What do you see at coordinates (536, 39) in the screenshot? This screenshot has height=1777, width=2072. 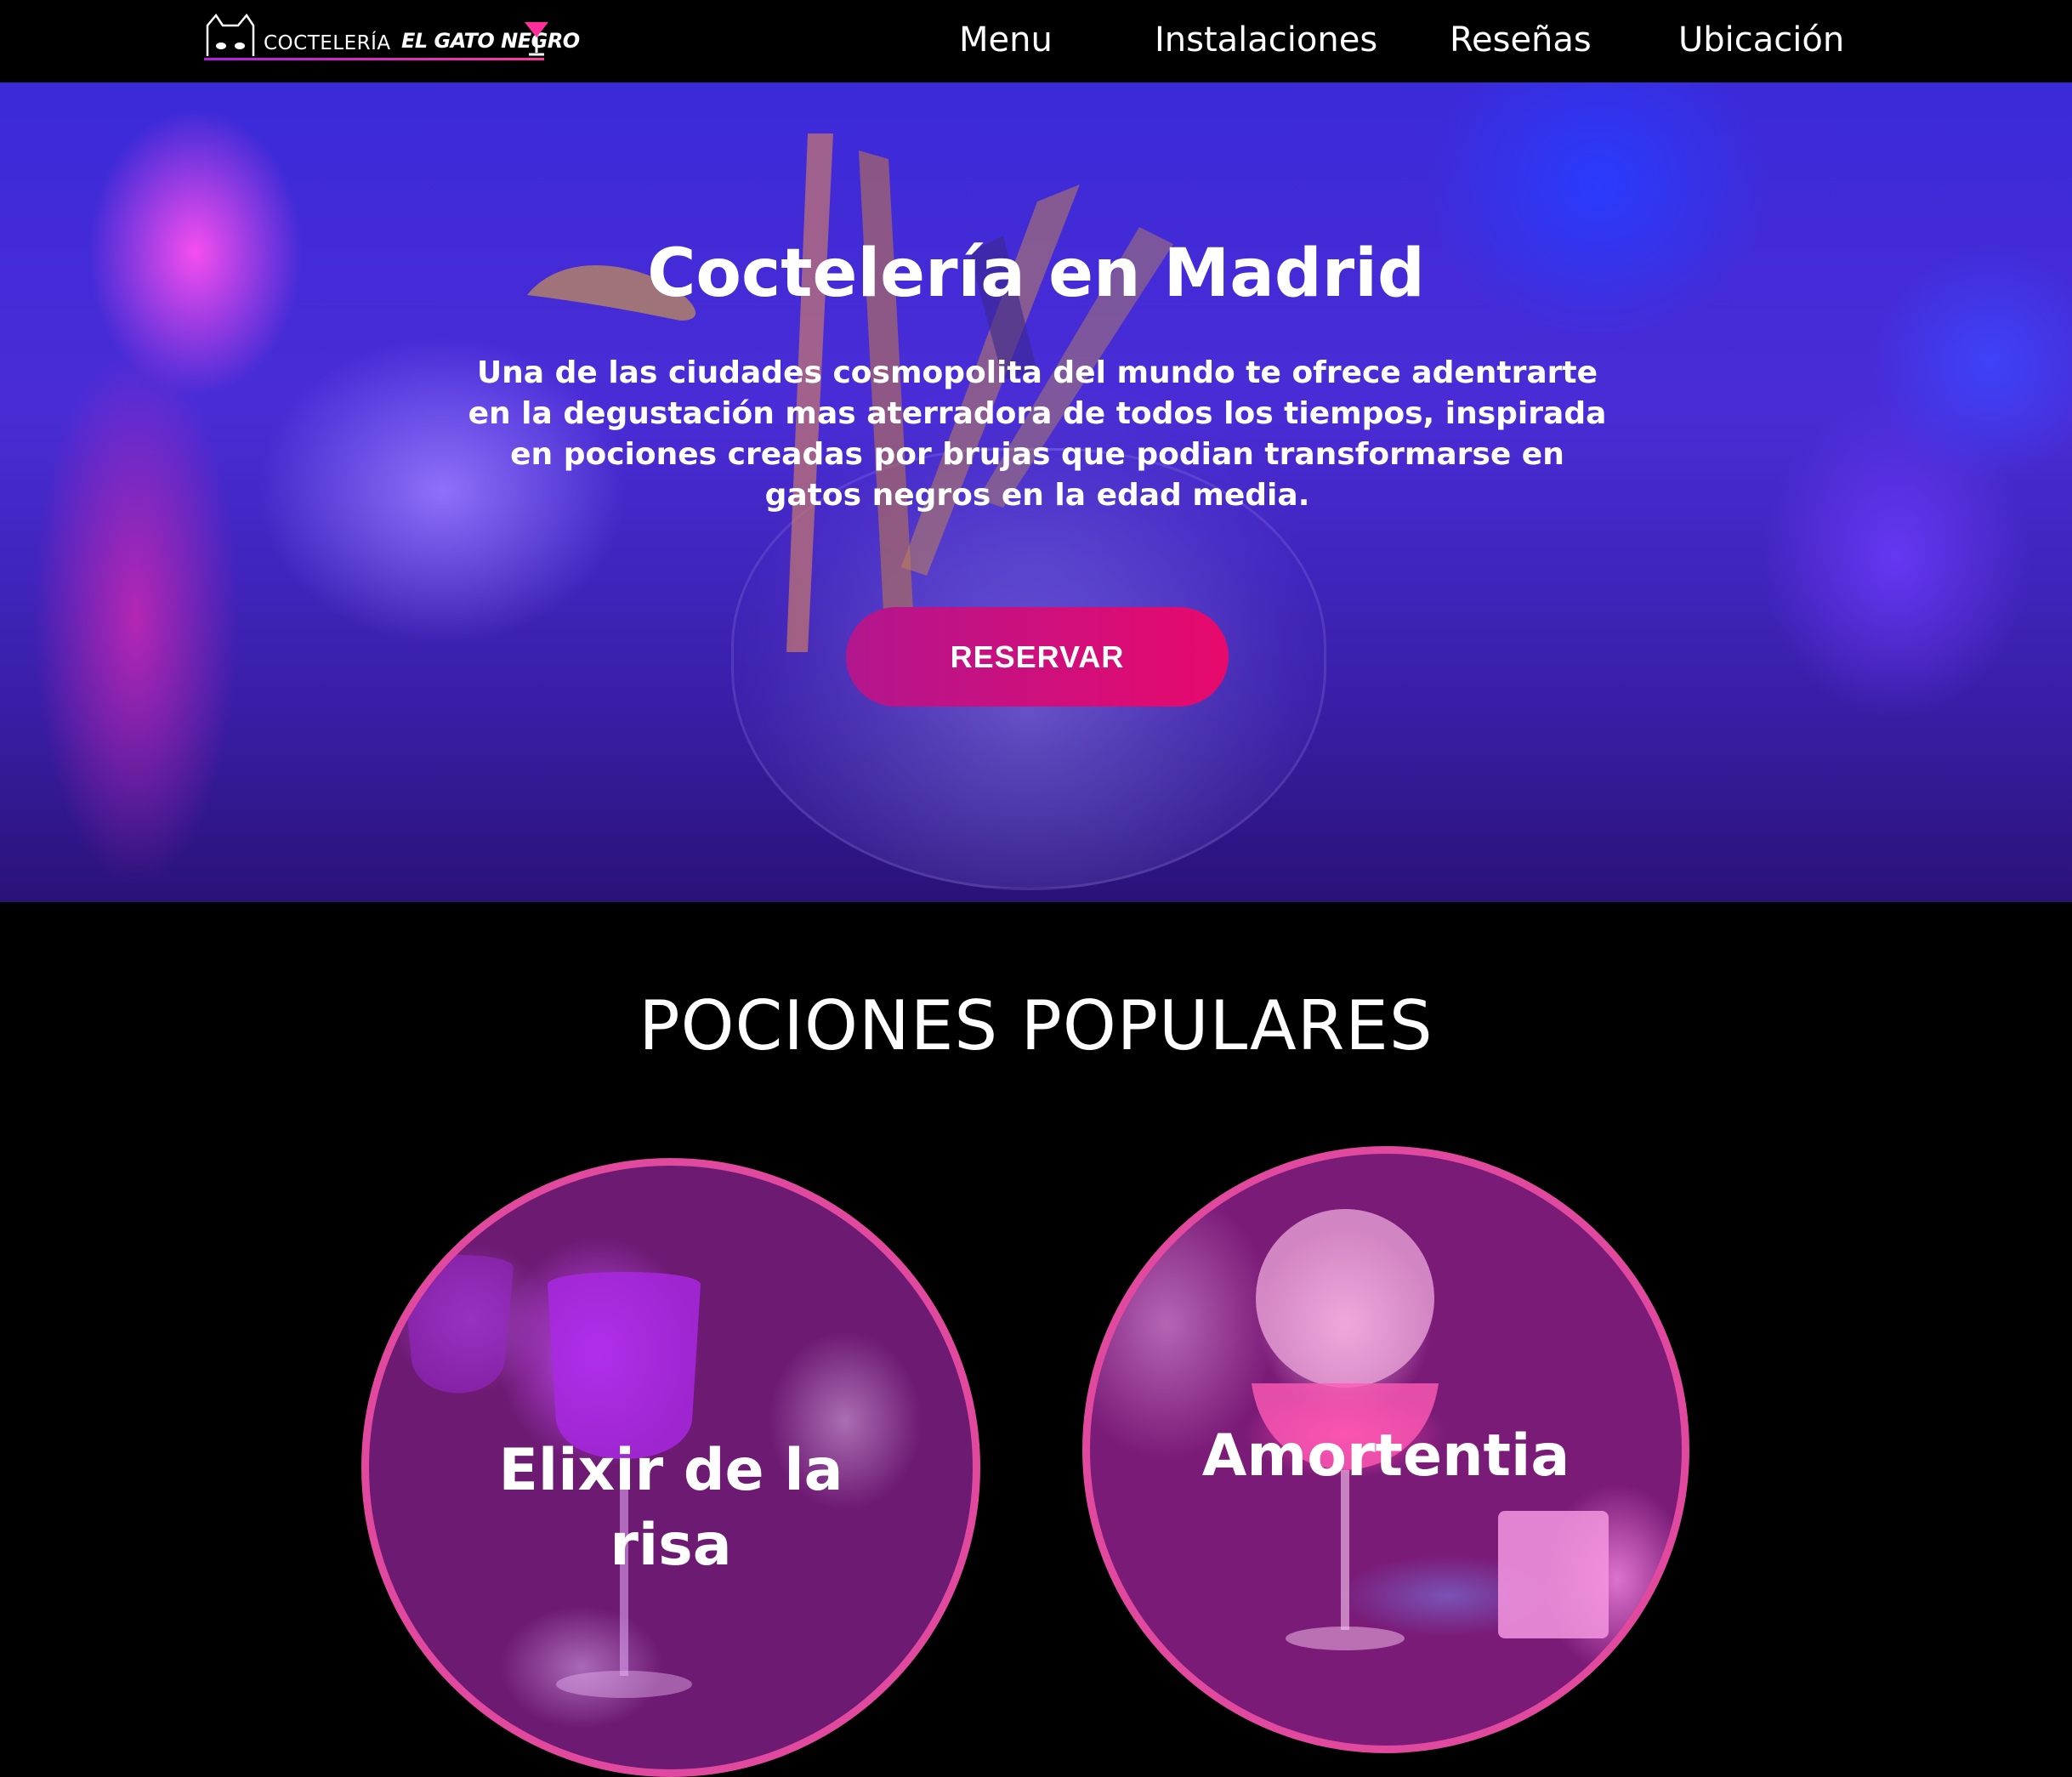 I see `cocktail-glass-icon` at bounding box center [536, 39].